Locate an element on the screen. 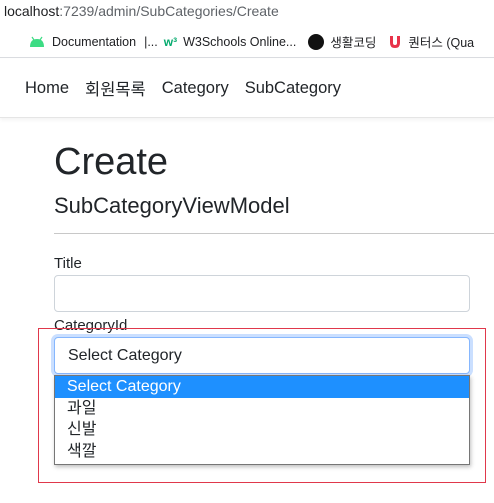 The width and height of the screenshot is (494, 503). title-label: Title is located at coordinates (68, 263).